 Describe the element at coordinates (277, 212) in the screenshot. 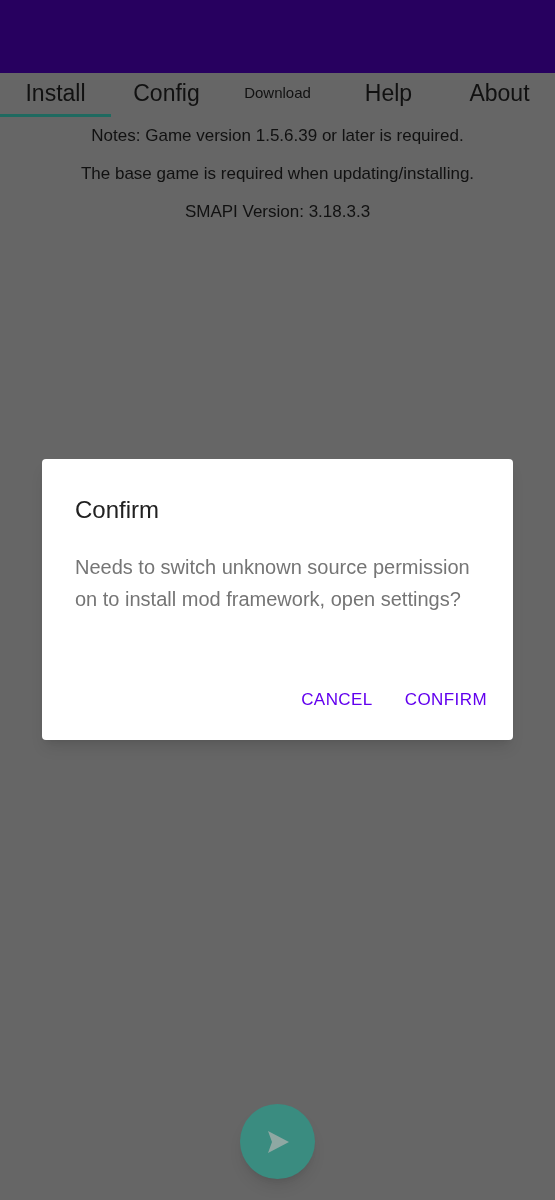

I see `note-text: SMAPI Version: 3.18.3.3` at that location.